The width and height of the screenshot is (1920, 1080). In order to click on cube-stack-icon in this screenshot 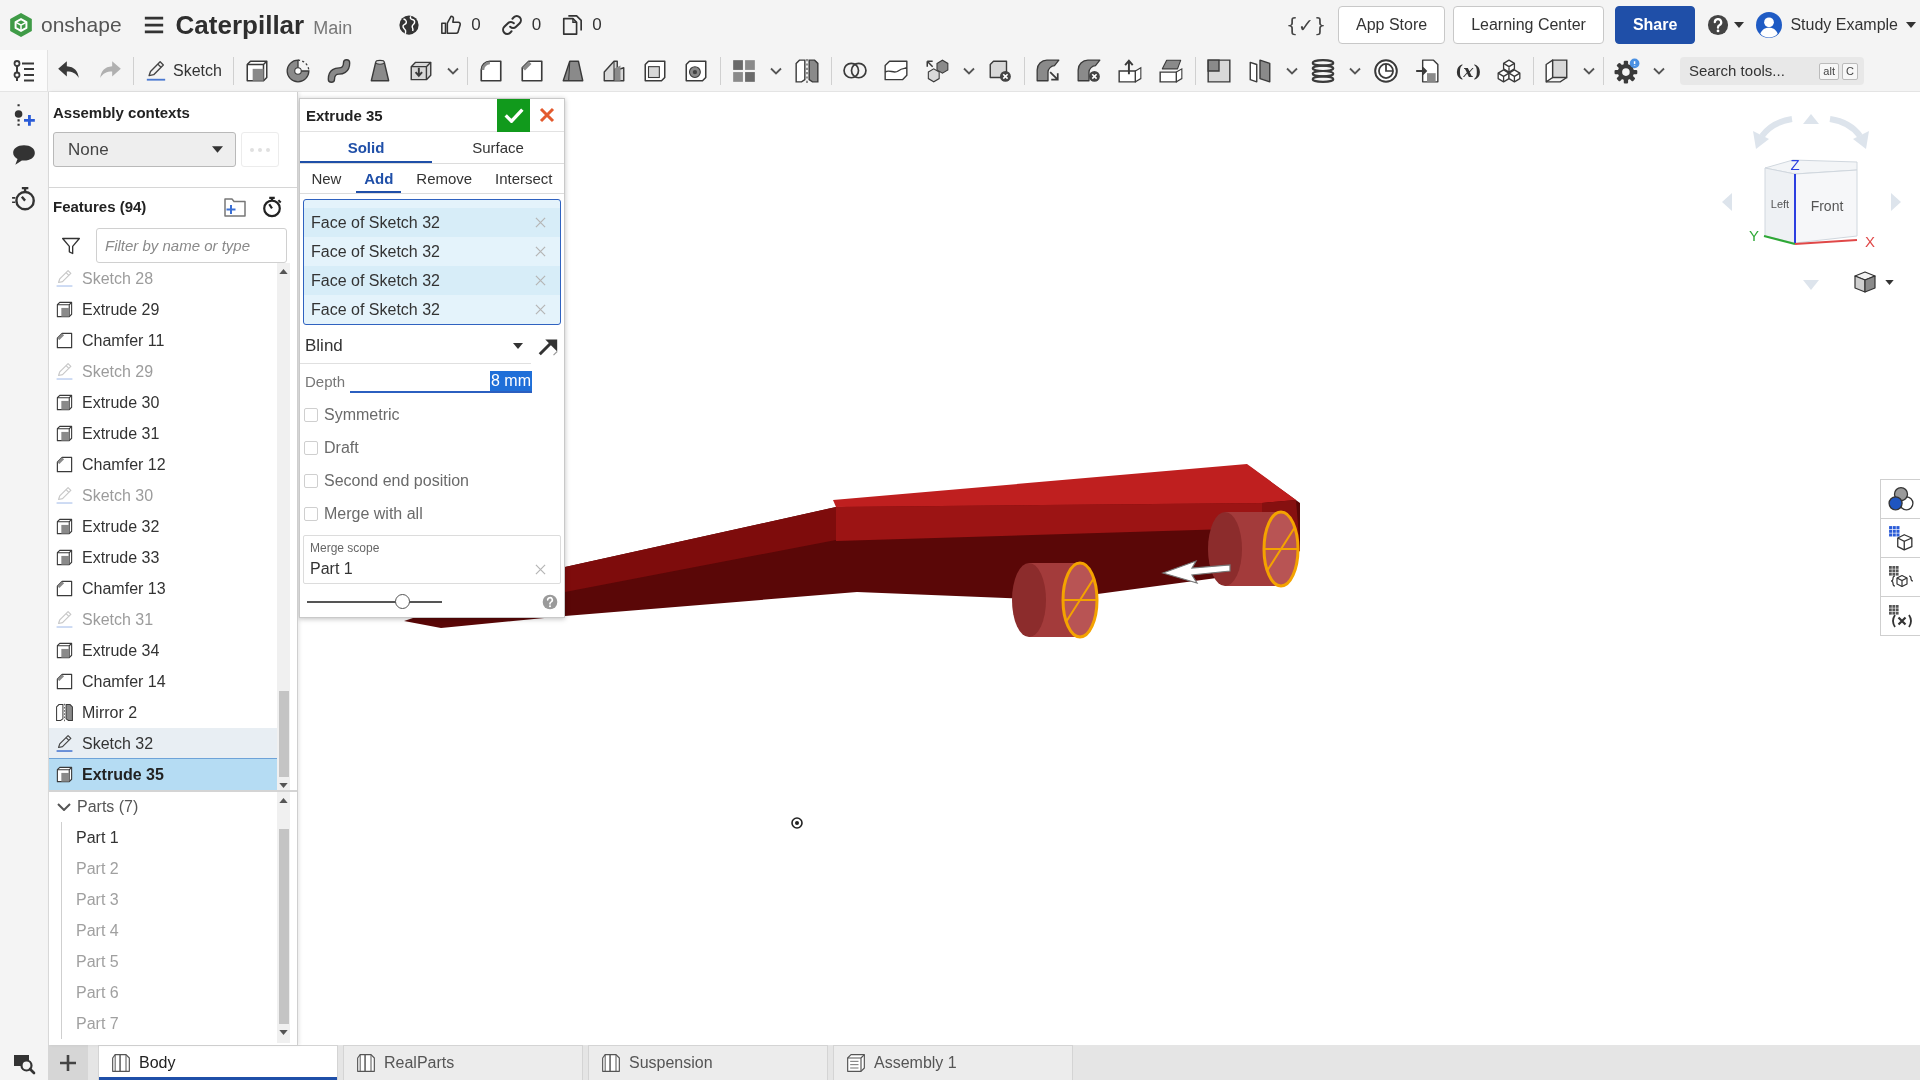, I will do `click(1509, 70)`.